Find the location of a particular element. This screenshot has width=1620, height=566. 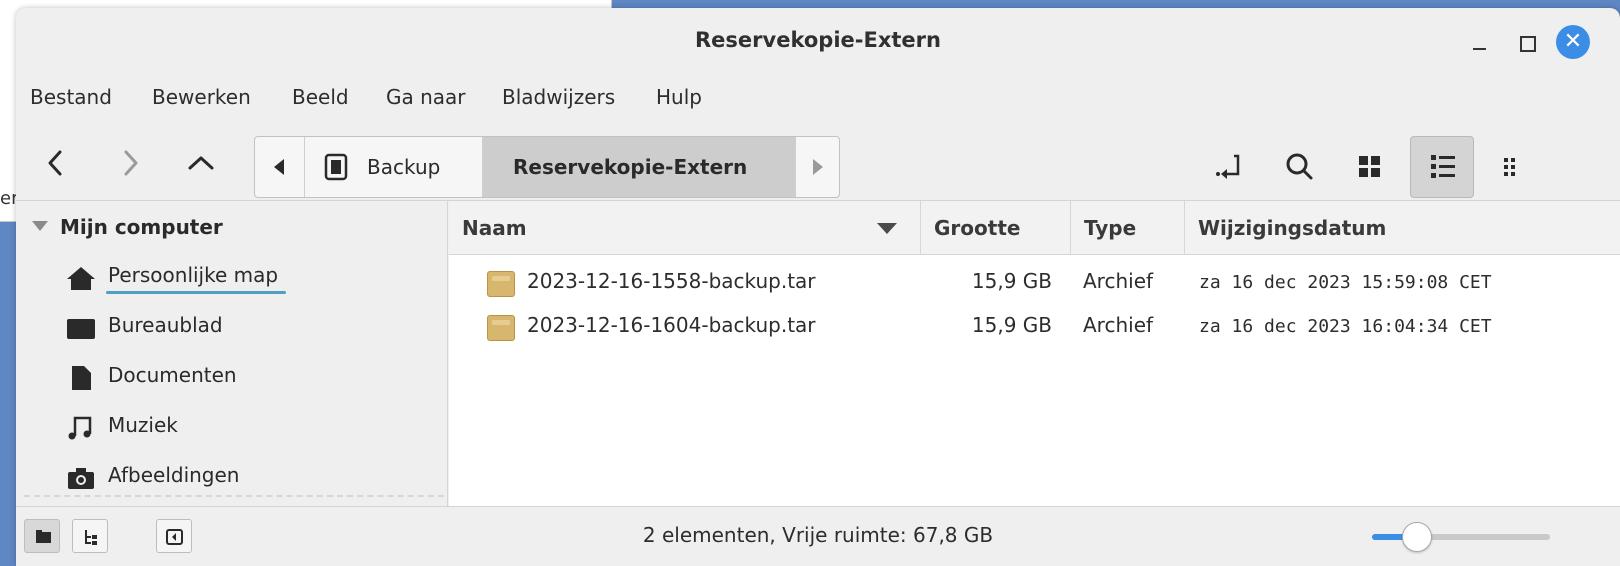

chevron-left-icon is located at coordinates (55, 163).